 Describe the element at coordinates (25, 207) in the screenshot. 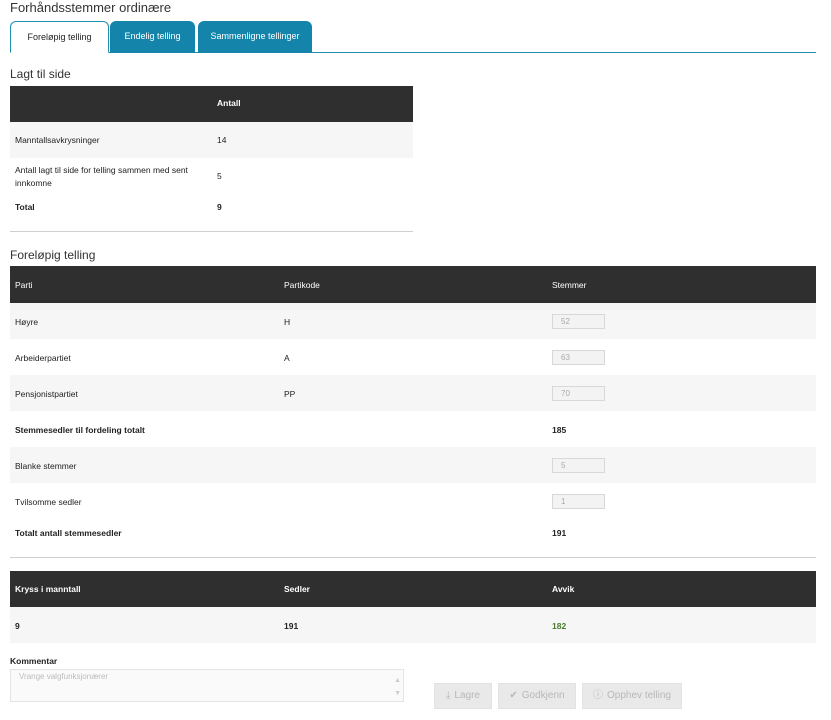

I see `aside-total-label: Total` at that location.